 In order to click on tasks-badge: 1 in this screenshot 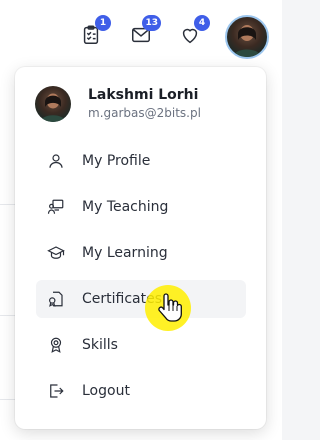, I will do `click(103, 23)`.